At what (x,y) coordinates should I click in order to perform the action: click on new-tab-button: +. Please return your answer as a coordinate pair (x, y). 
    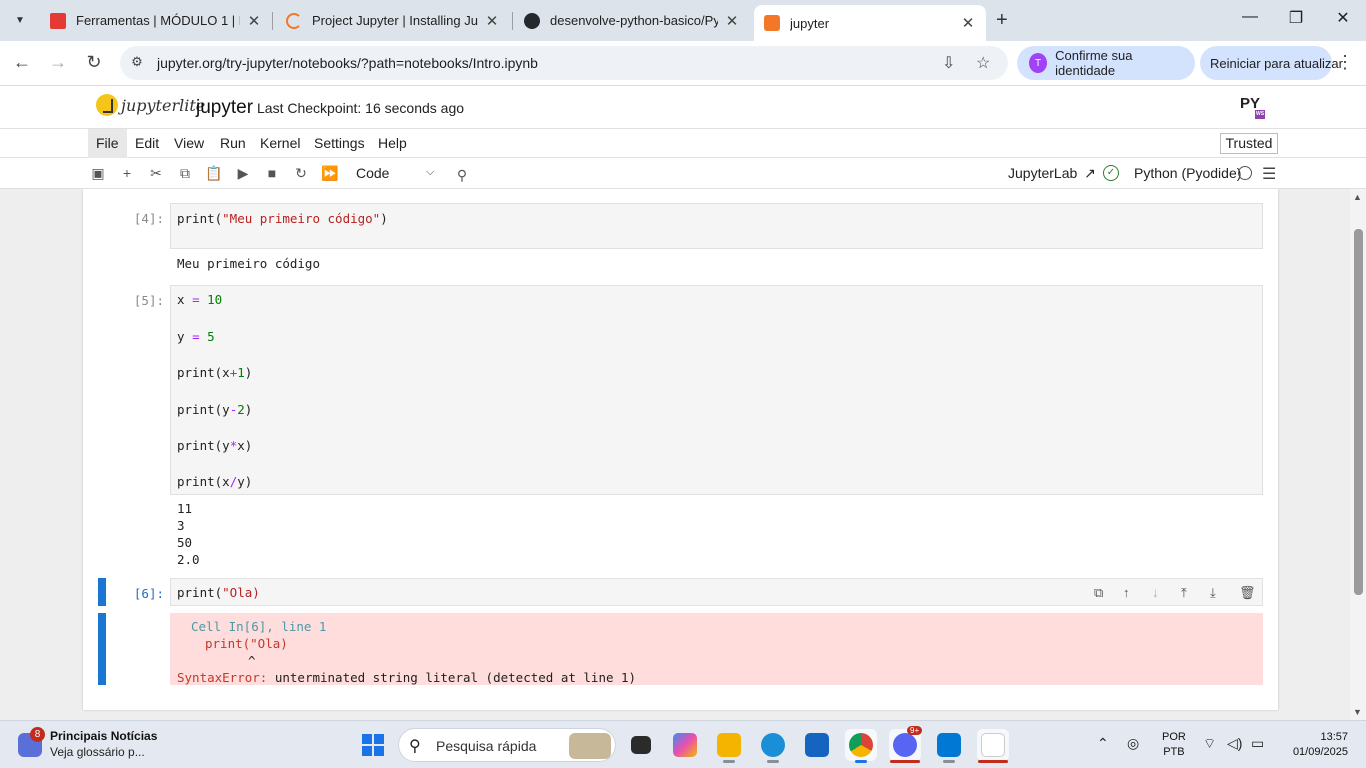
    Looking at the image, I should click on (1002, 20).